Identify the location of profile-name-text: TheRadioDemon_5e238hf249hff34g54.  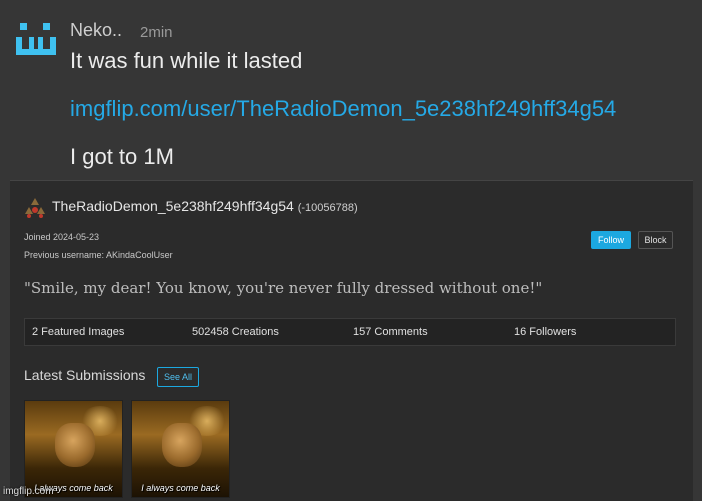
(173, 206).